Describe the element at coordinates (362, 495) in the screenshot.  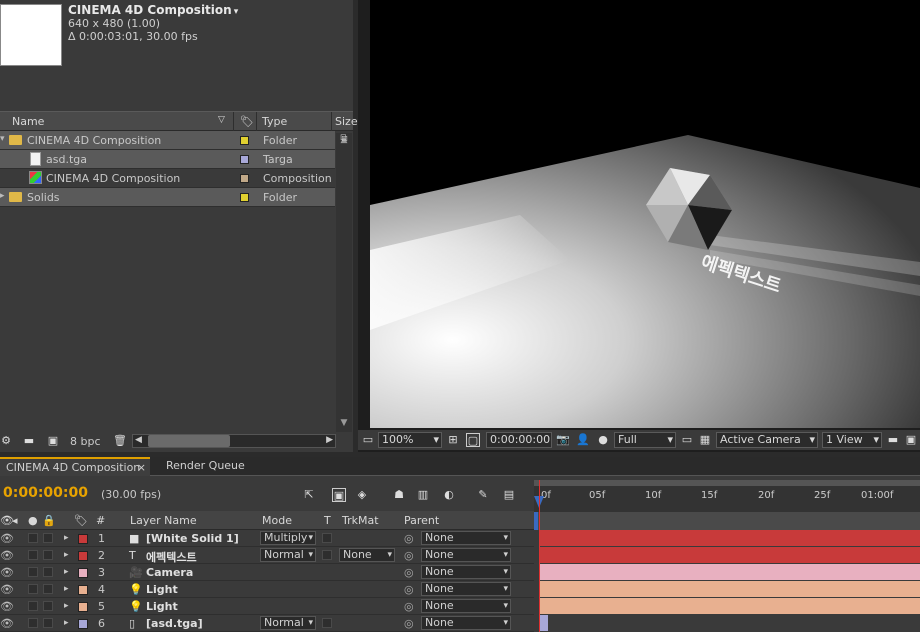
I see `draft-3d-icon: ◈` at that location.